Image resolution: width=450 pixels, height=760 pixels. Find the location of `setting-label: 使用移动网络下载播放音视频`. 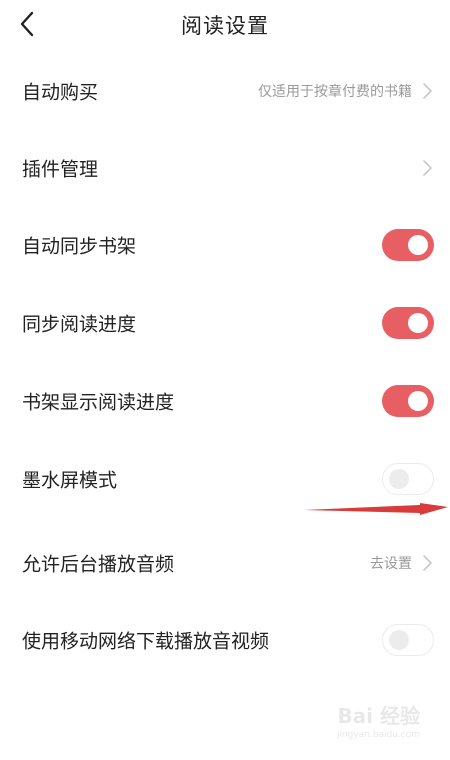

setting-label: 使用移动网络下载播放音视频 is located at coordinates (146, 641).